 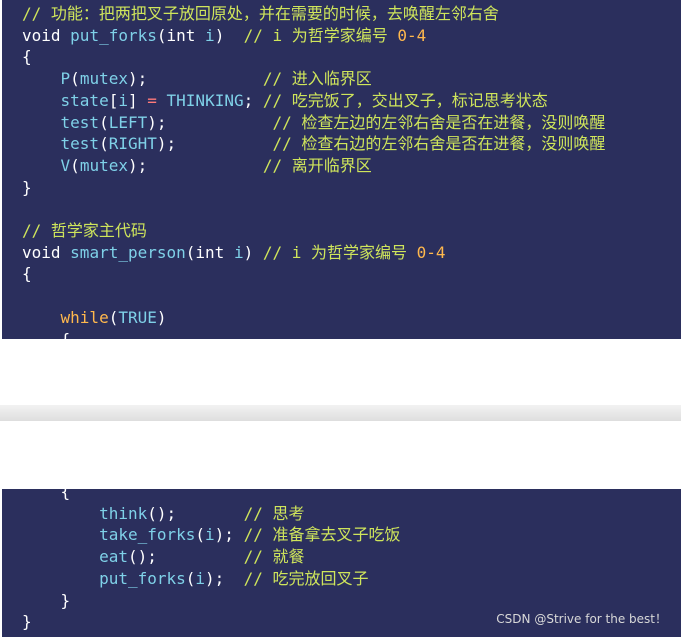 I want to click on code-token-param: THINKING, so click(x=205, y=100).